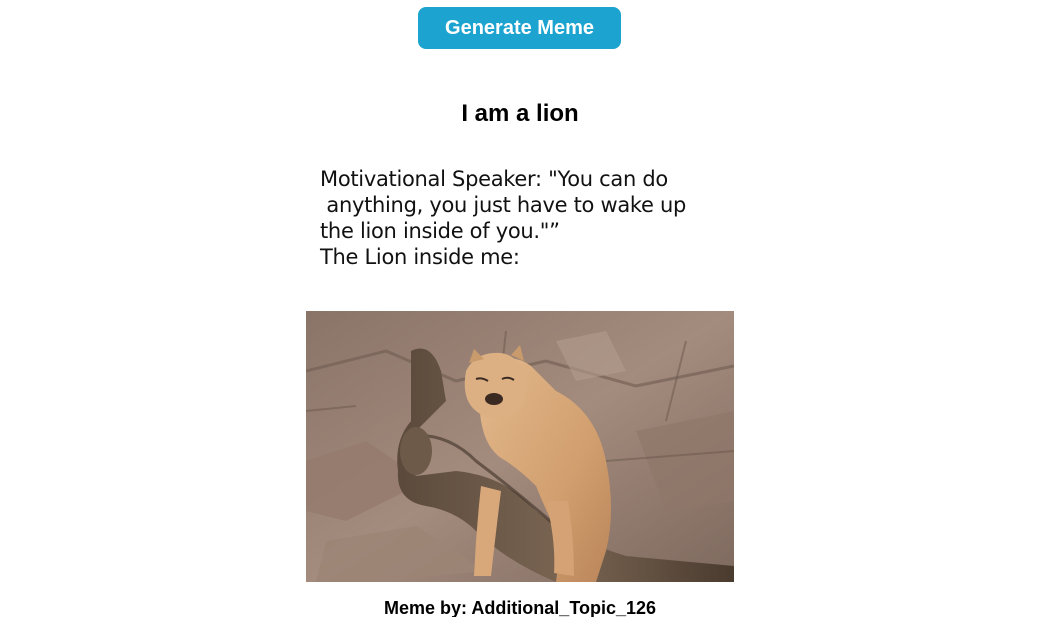  Describe the element at coordinates (440, 231) in the screenshot. I see `caption-line: the lion inside of you."”` at that location.